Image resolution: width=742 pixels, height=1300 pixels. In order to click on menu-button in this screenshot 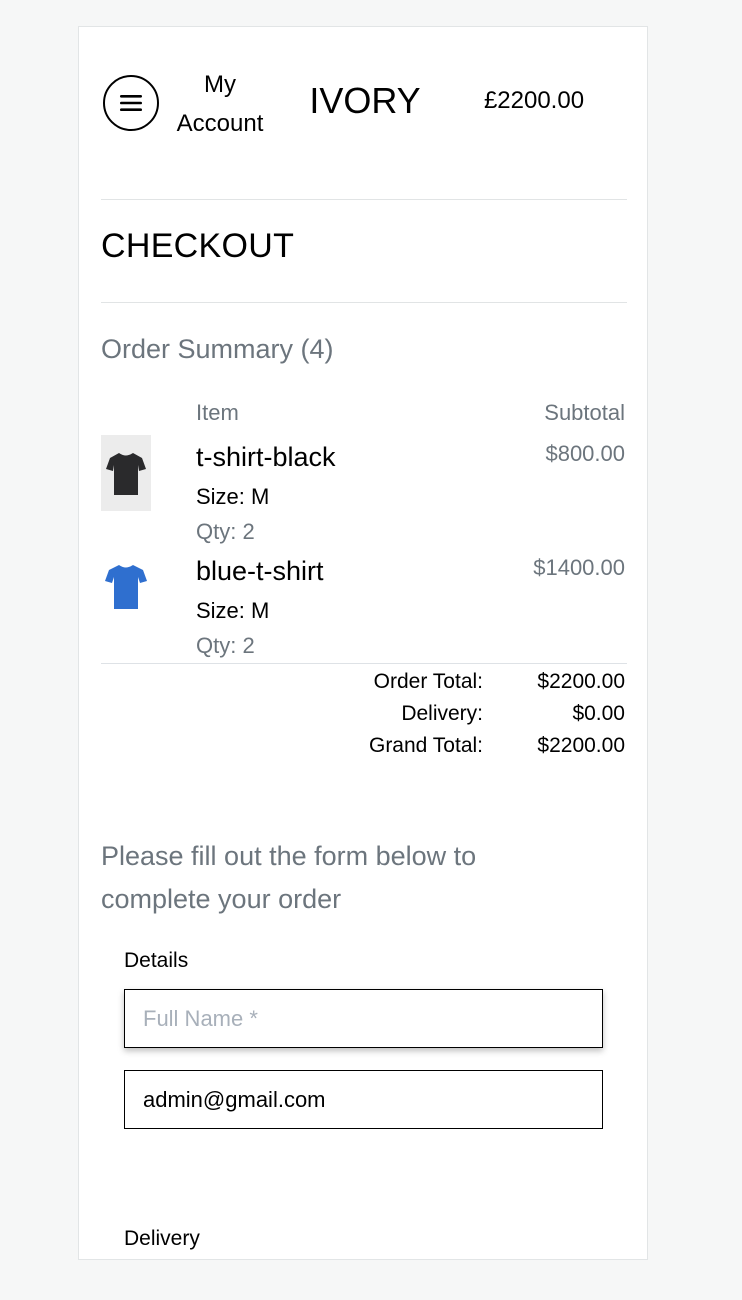, I will do `click(131, 103)`.